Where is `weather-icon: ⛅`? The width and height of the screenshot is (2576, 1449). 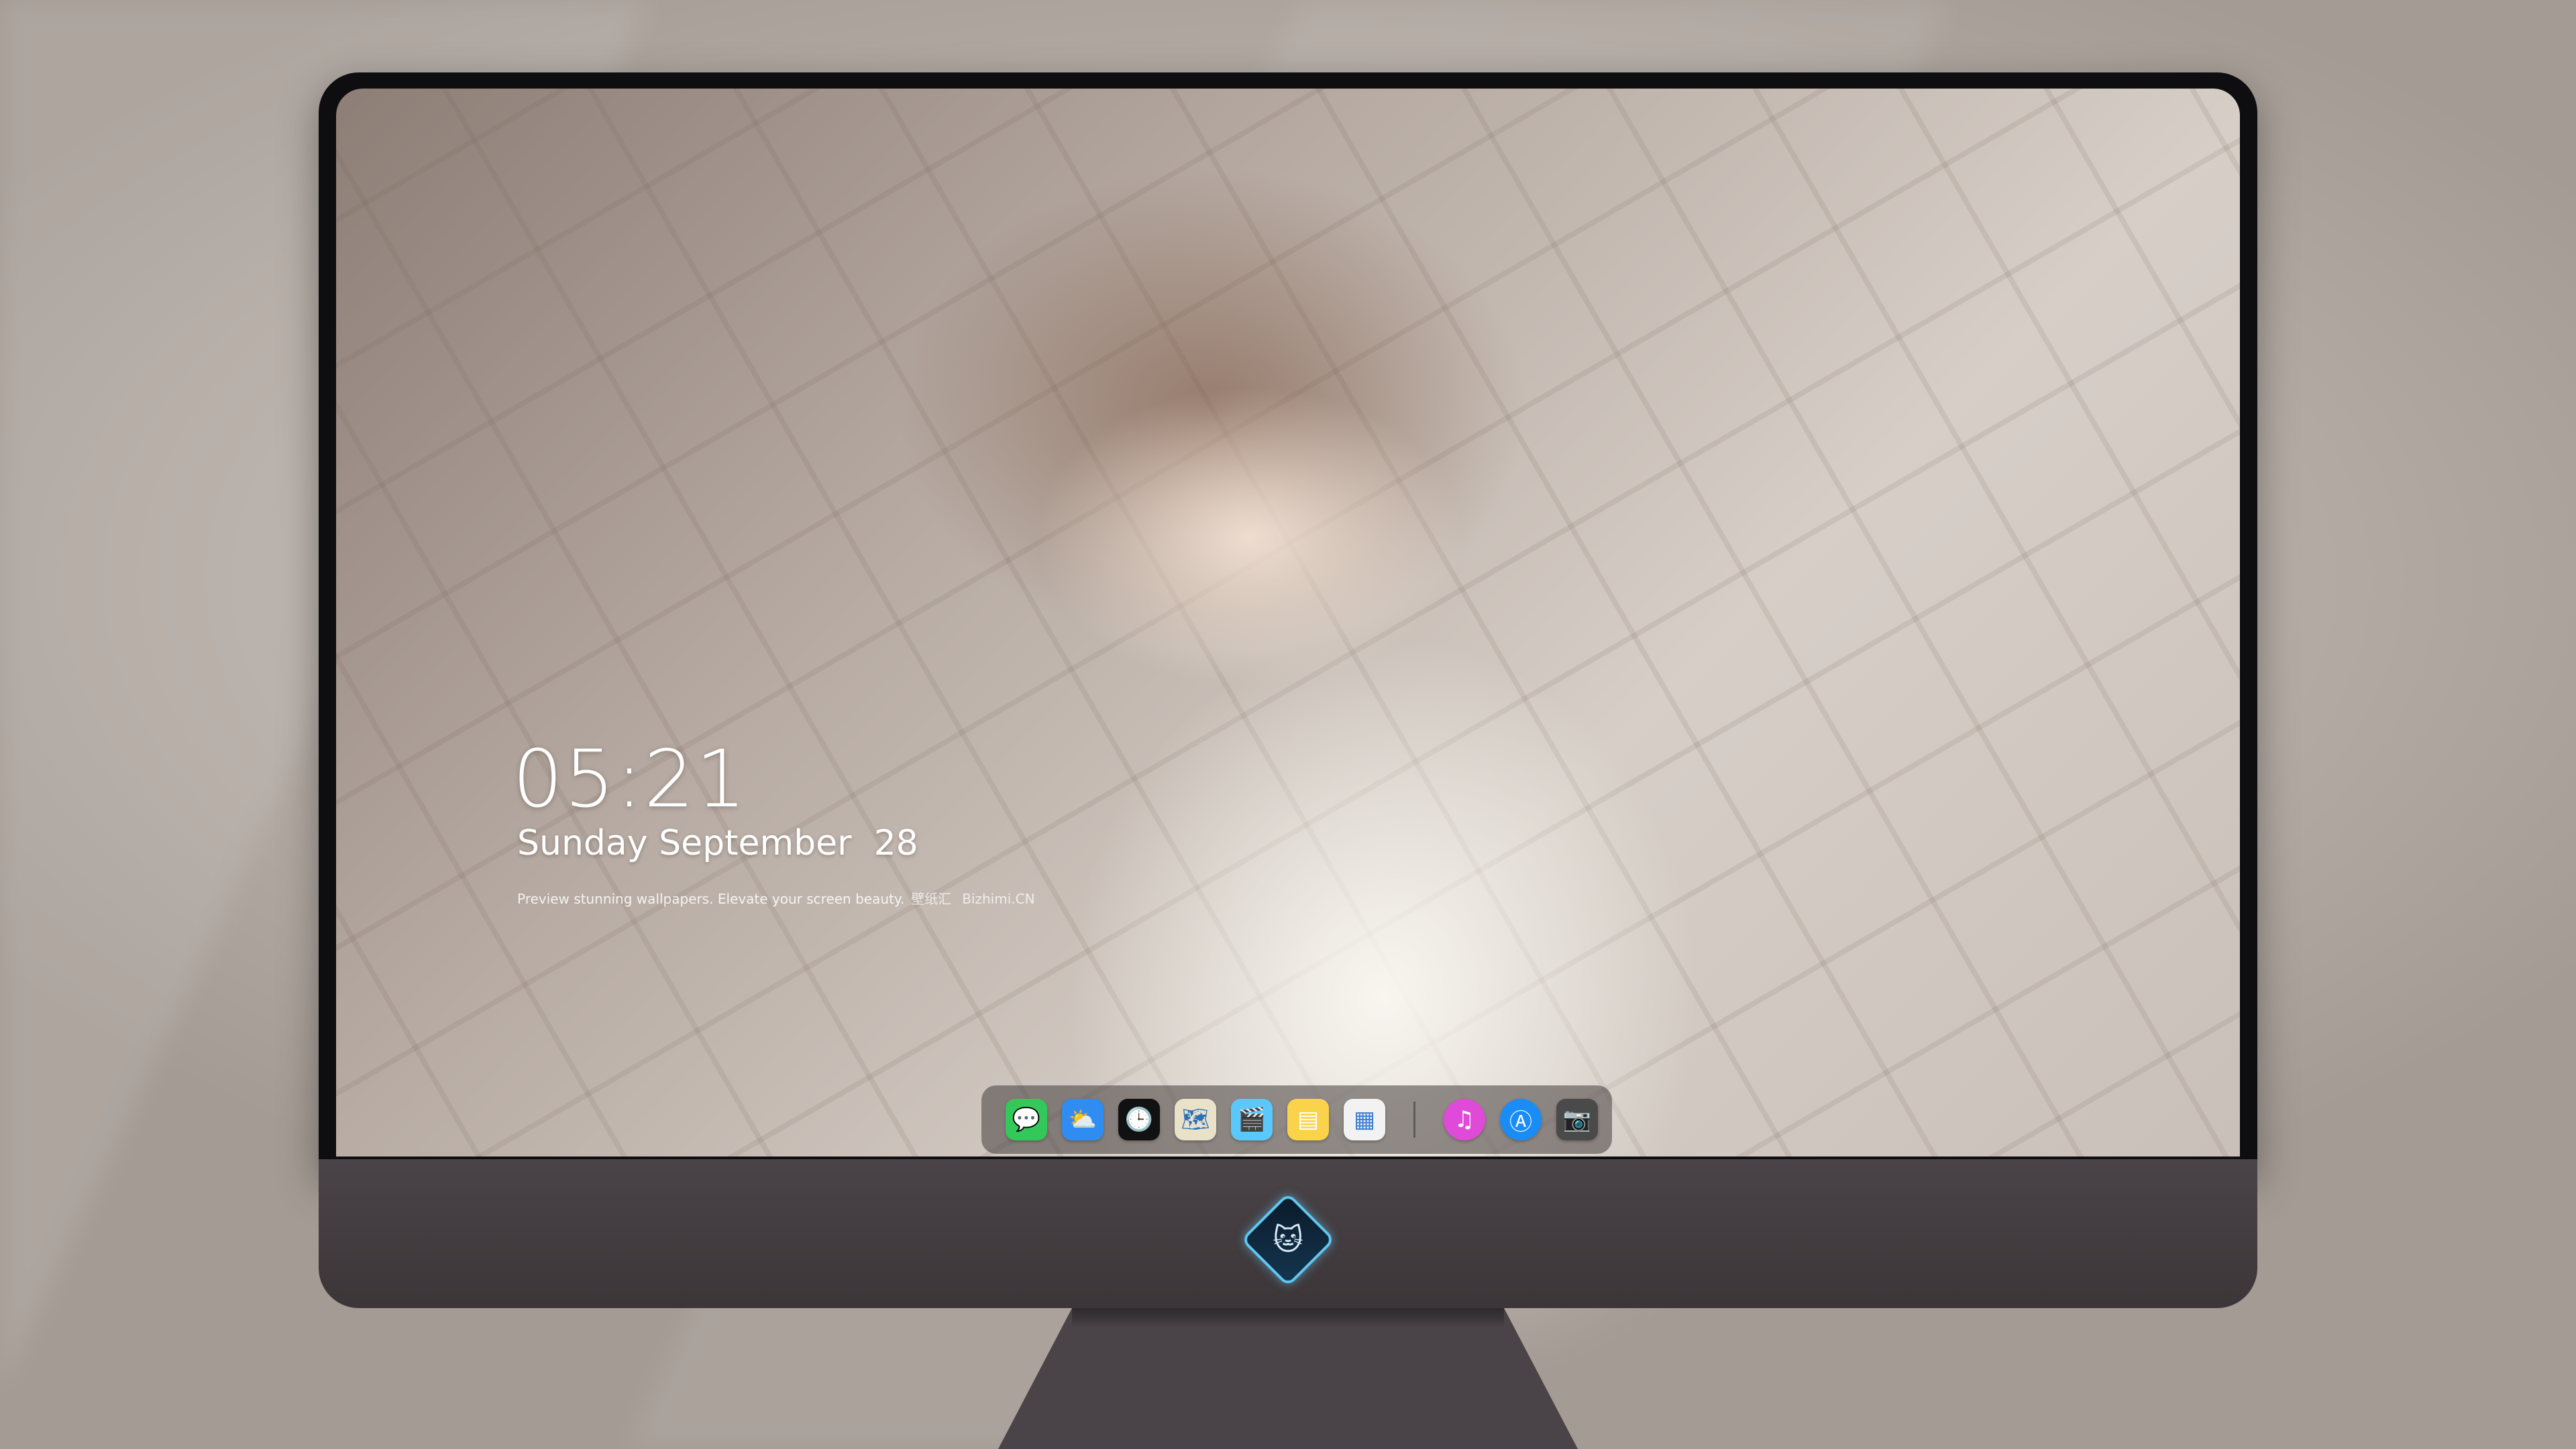
weather-icon: ⛅ is located at coordinates (1083, 1119).